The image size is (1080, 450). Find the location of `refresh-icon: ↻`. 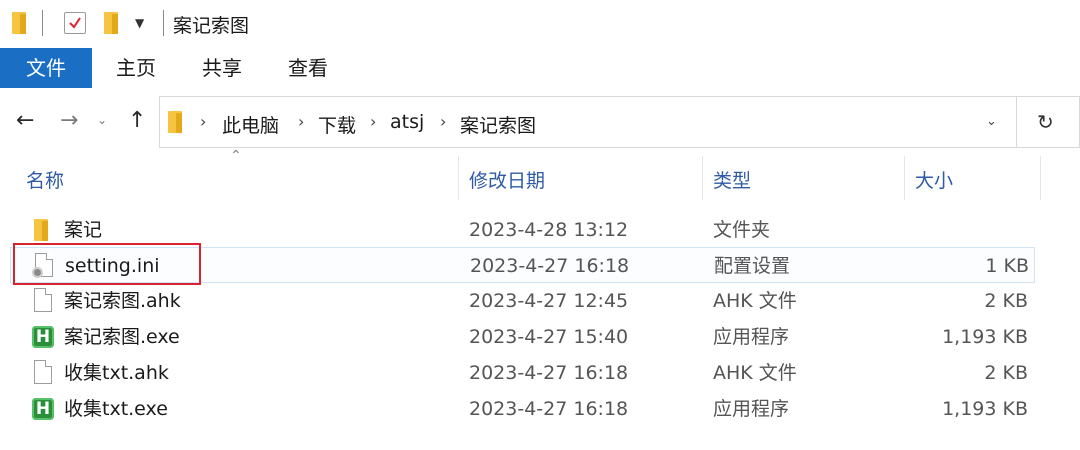

refresh-icon: ↻ is located at coordinates (1045, 122).